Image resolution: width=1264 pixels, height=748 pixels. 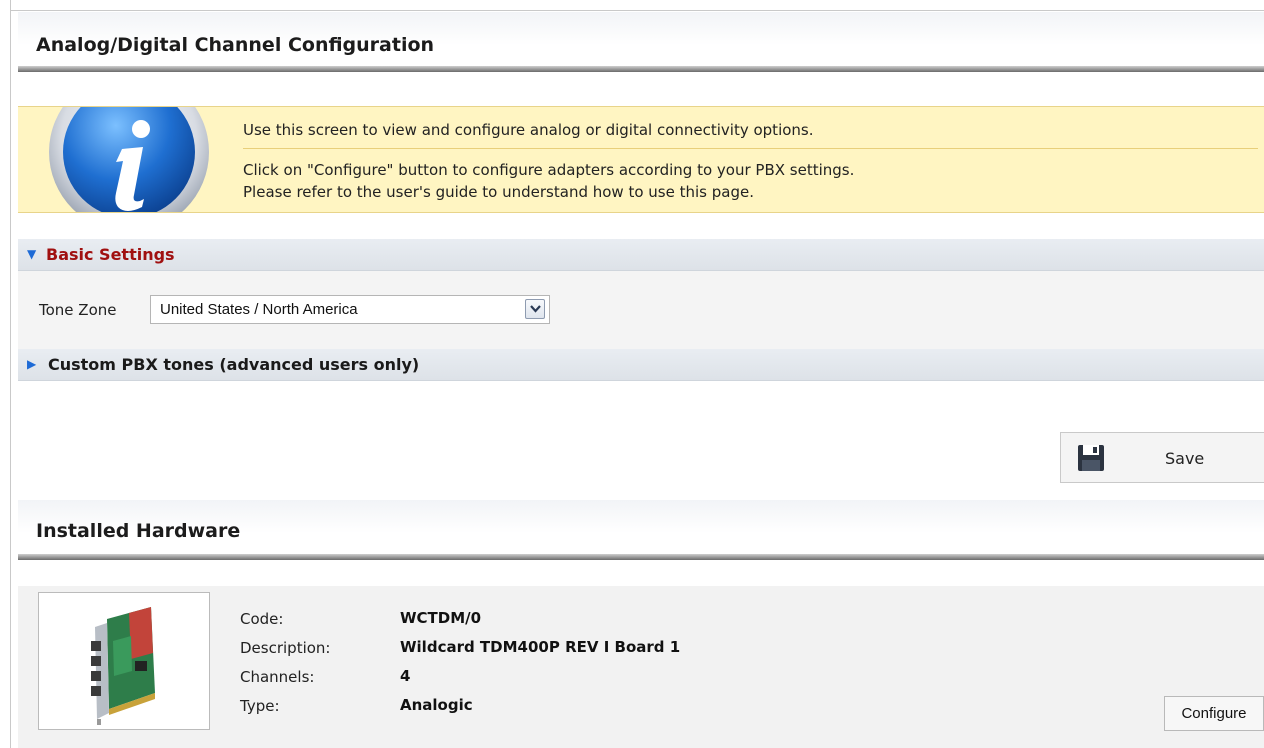 I want to click on save-label: Save, so click(x=1185, y=458).